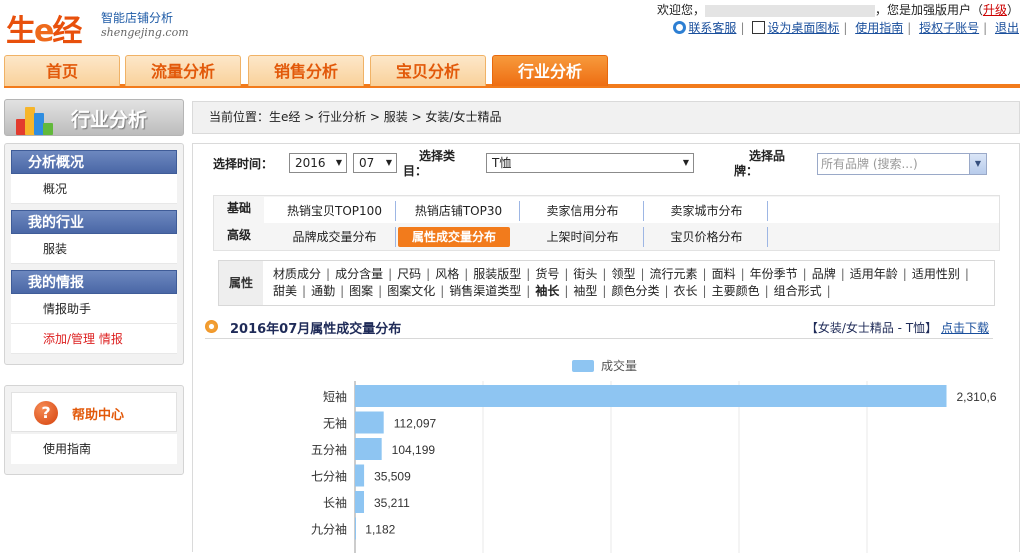  I want to click on attribute-item: 面料, so click(724, 274).